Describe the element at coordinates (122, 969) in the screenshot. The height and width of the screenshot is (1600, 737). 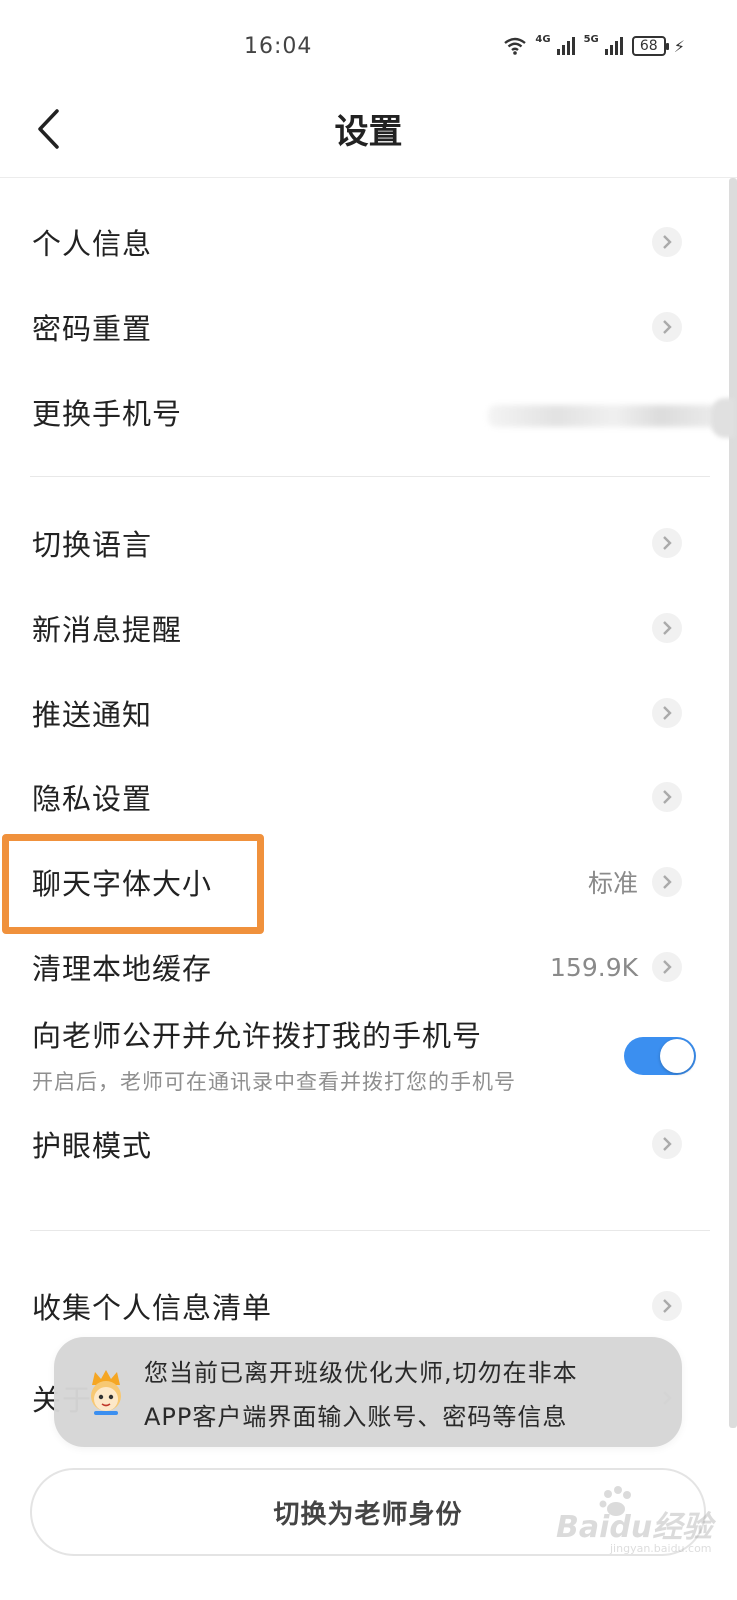
I see `settings-item-label: 清理本地缓存` at that location.